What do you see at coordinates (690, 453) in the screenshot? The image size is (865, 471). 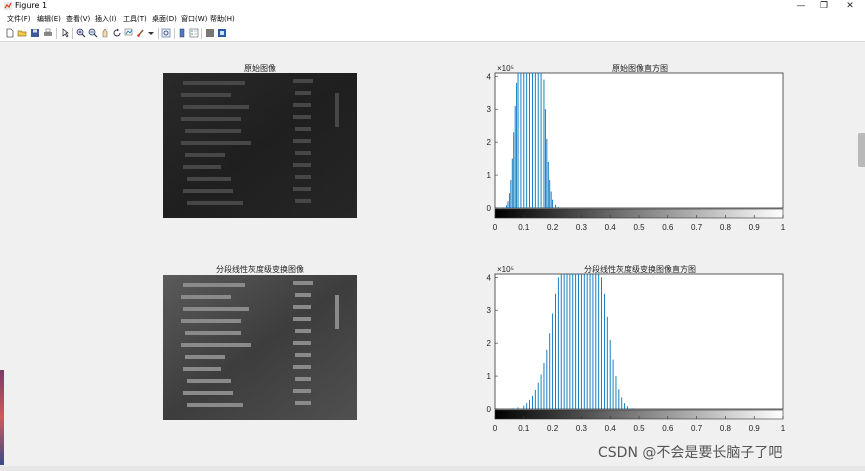 I see `watermark-text: CSDN @不会是要长脑子了吧` at bounding box center [690, 453].